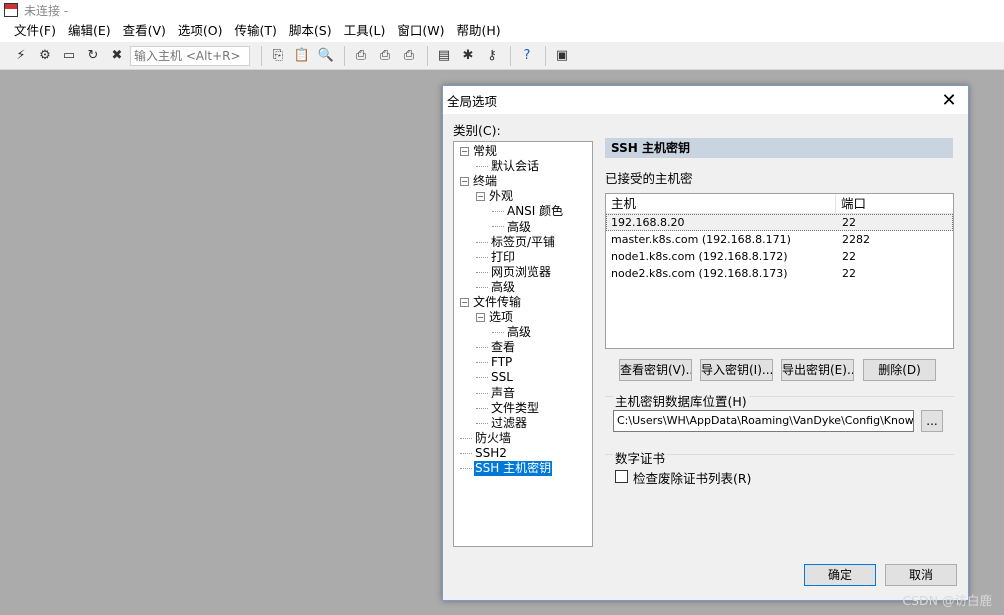 This screenshot has width=1004, height=615. Describe the element at coordinates (326, 56) in the screenshot. I see `find-icon: 🔍` at that location.